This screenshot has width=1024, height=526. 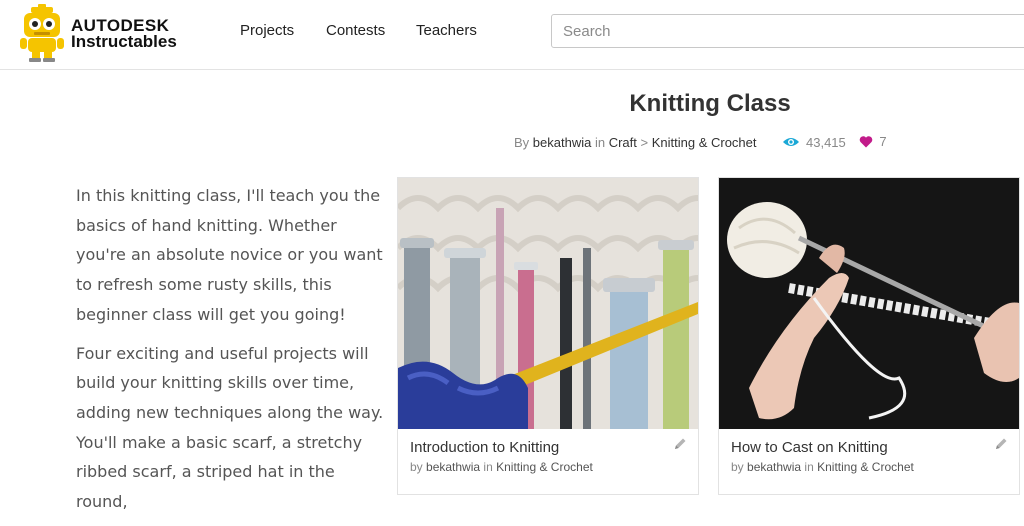 I want to click on stats: 43,415 7, so click(x=839, y=142).